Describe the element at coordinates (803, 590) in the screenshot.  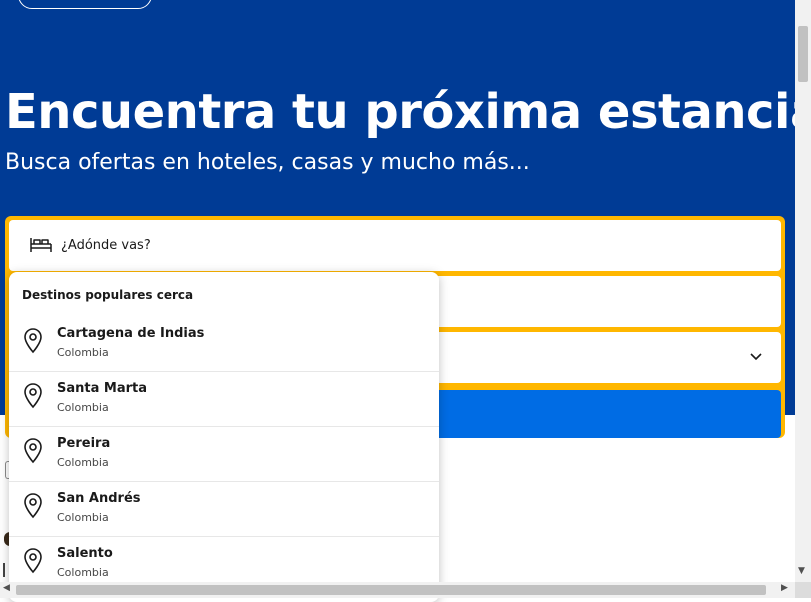
I see `scrollbar-corner` at that location.